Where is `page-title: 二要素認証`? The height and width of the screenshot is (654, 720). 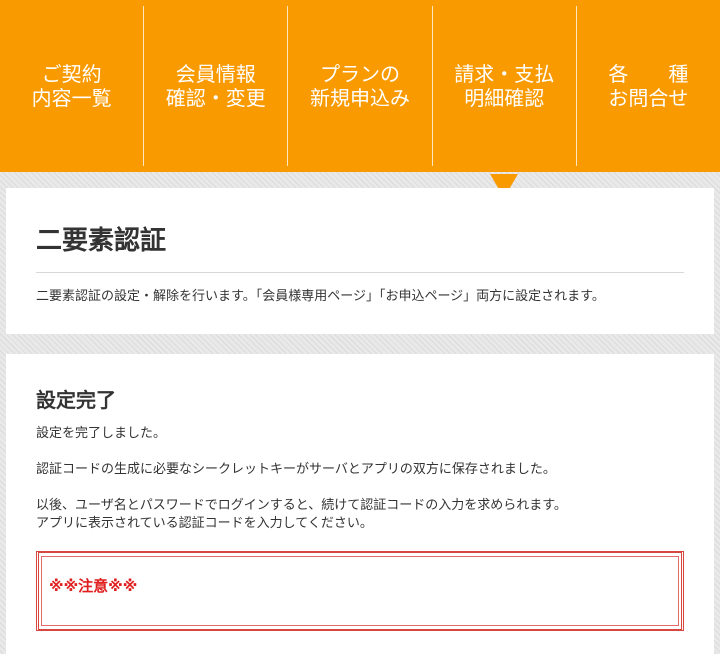
page-title: 二要素認証 is located at coordinates (360, 248).